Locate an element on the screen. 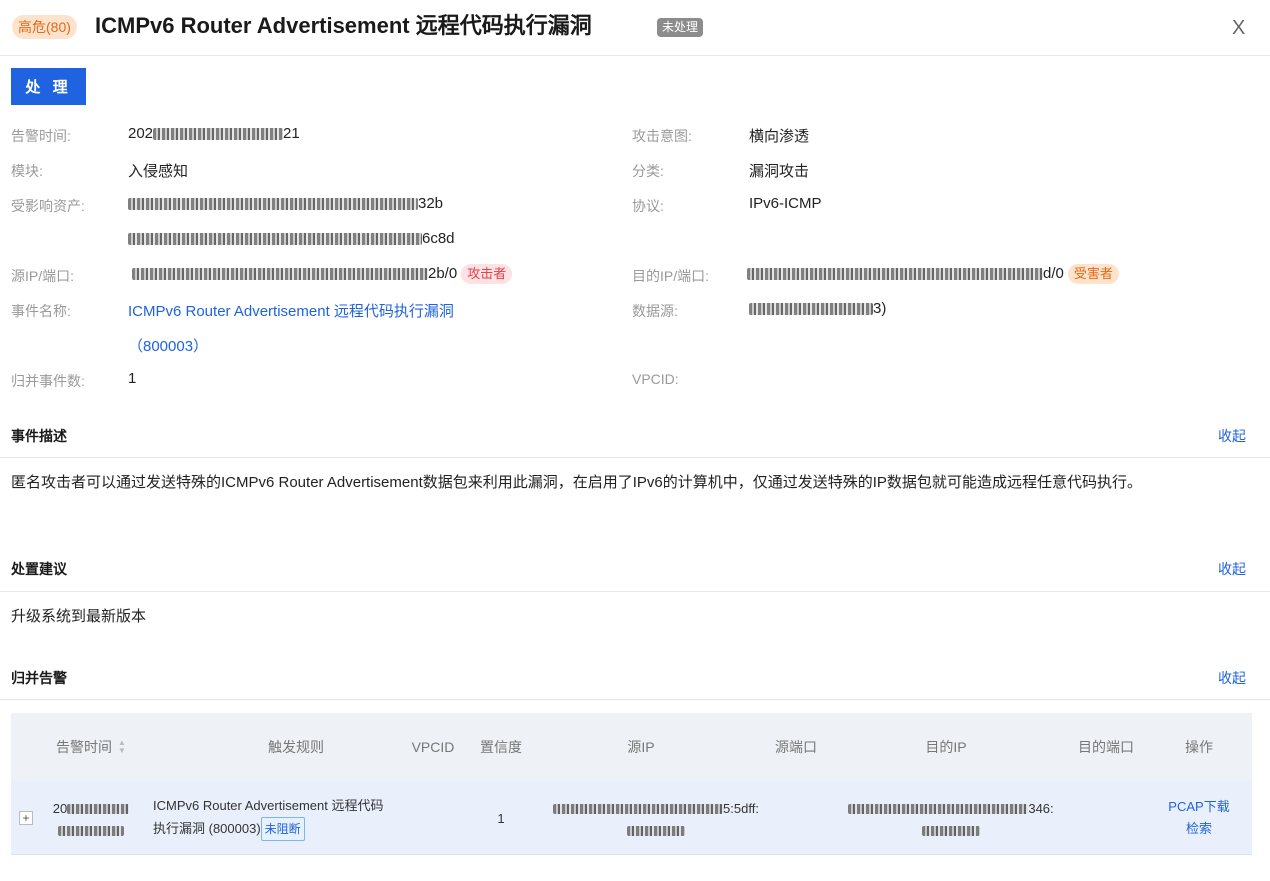 The width and height of the screenshot is (1270, 881). module-value: 入侵感知 is located at coordinates (158, 171).